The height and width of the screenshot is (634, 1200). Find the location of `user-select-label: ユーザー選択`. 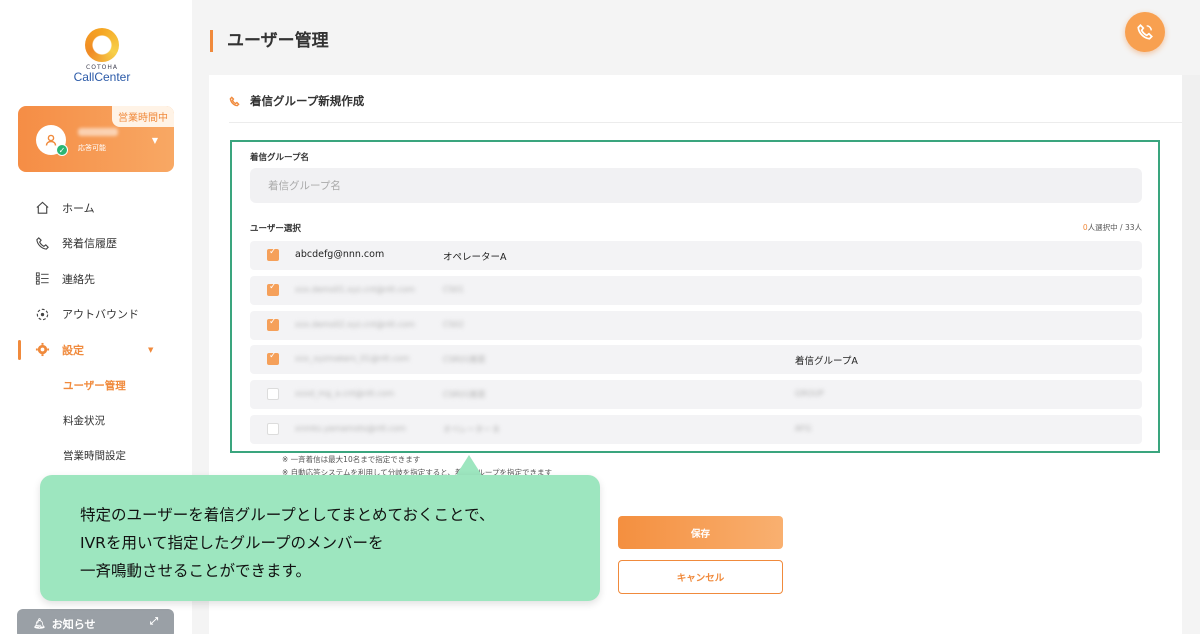

user-select-label: ユーザー選択 is located at coordinates (275, 229).